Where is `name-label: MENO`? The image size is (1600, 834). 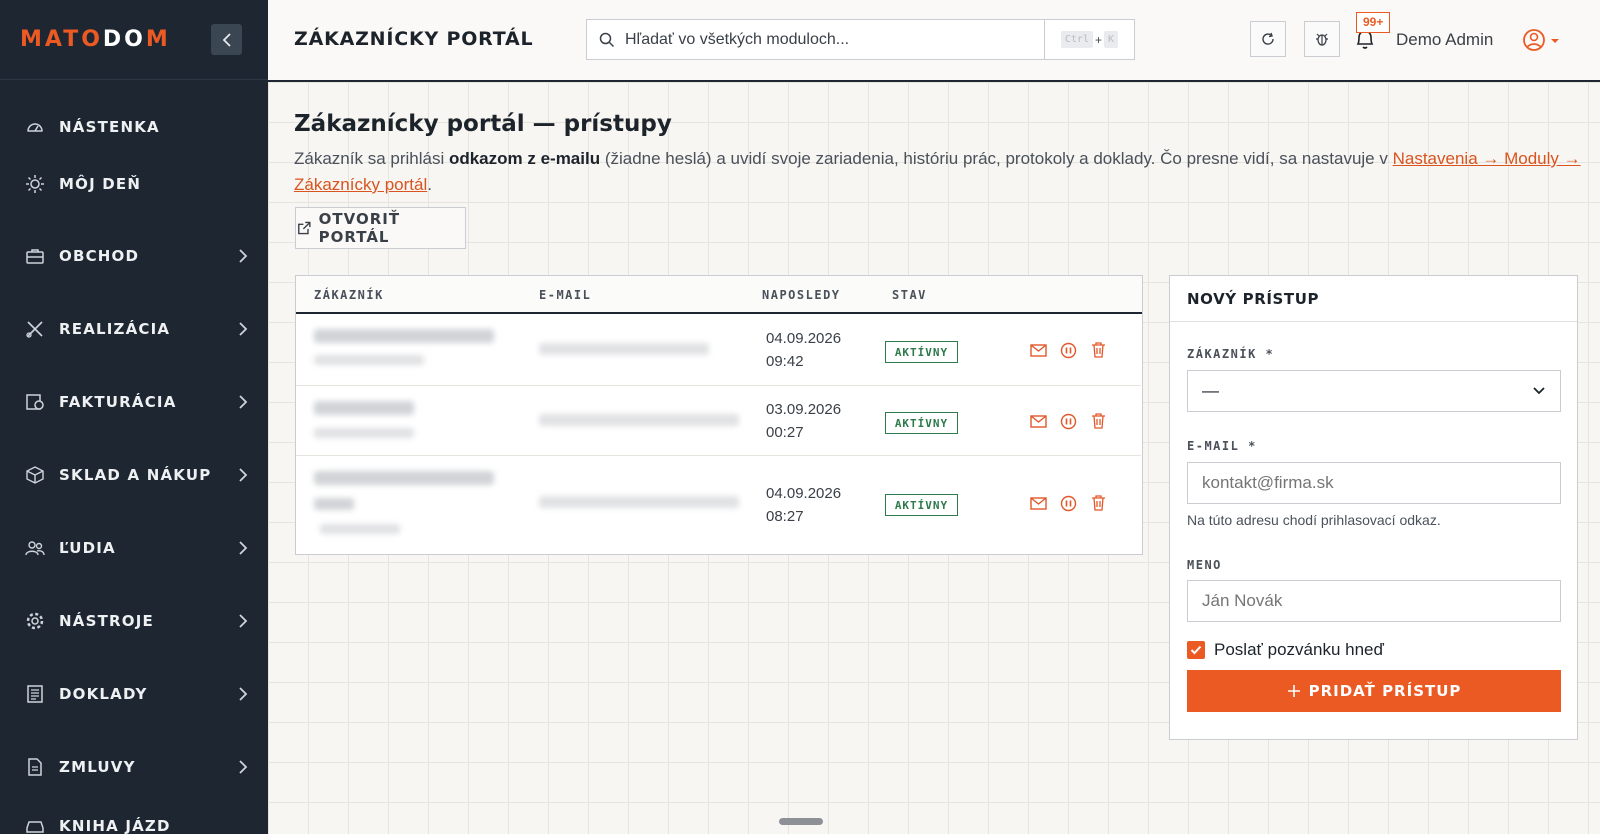 name-label: MENO is located at coordinates (1204, 565).